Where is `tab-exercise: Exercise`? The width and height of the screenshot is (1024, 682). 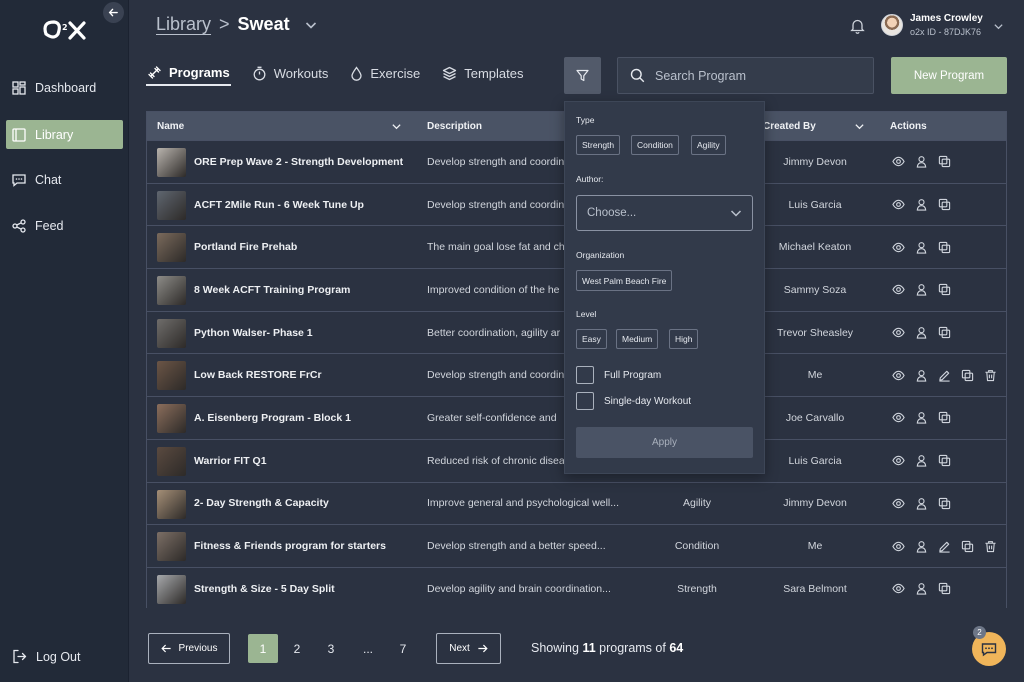
tab-exercise: Exercise is located at coordinates (385, 73).